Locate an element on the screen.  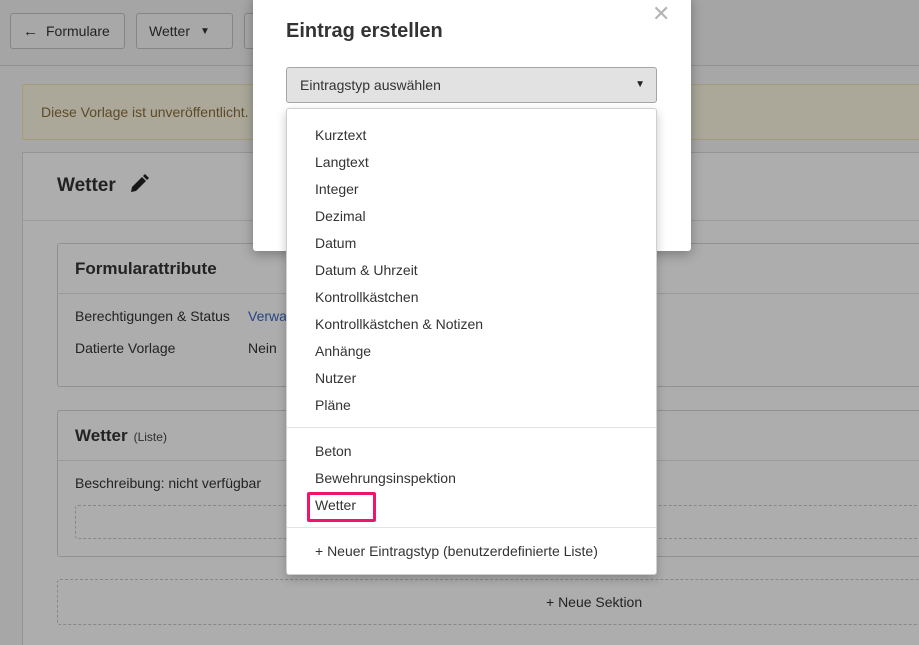
menu-item-datum: Datum is located at coordinates (335, 243).